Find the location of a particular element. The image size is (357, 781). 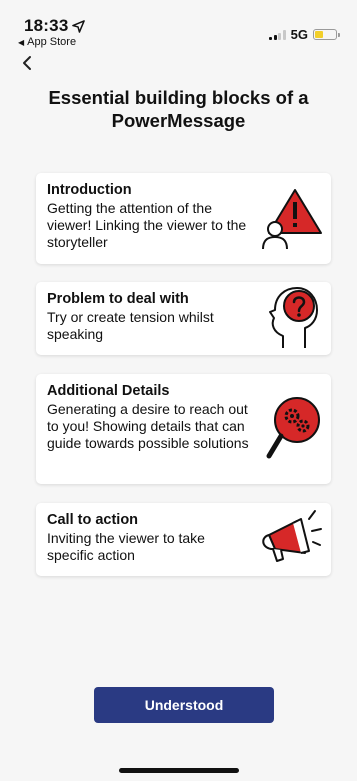

cellular-signal-icon is located at coordinates (277, 34).